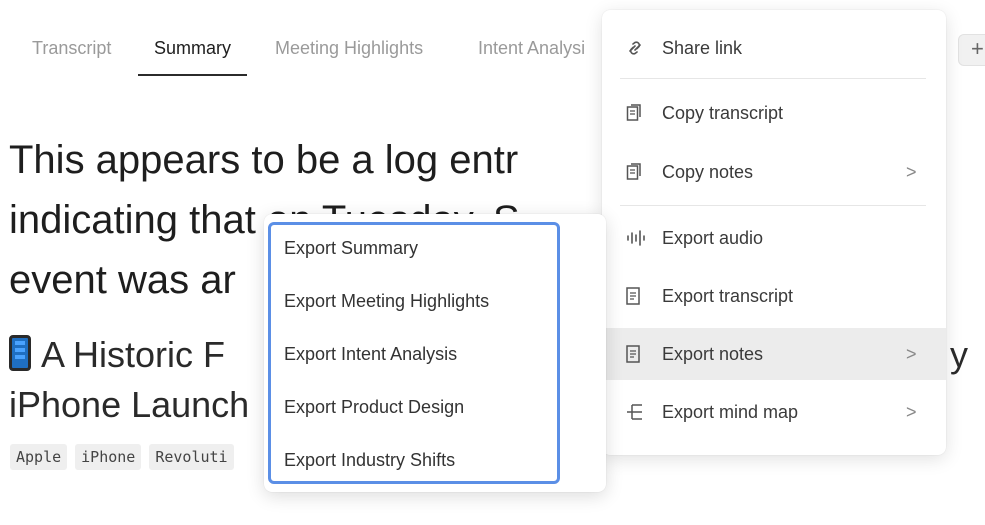 The width and height of the screenshot is (985, 525). Describe the element at coordinates (133, 354) in the screenshot. I see `headline-text: A Historic F` at that location.